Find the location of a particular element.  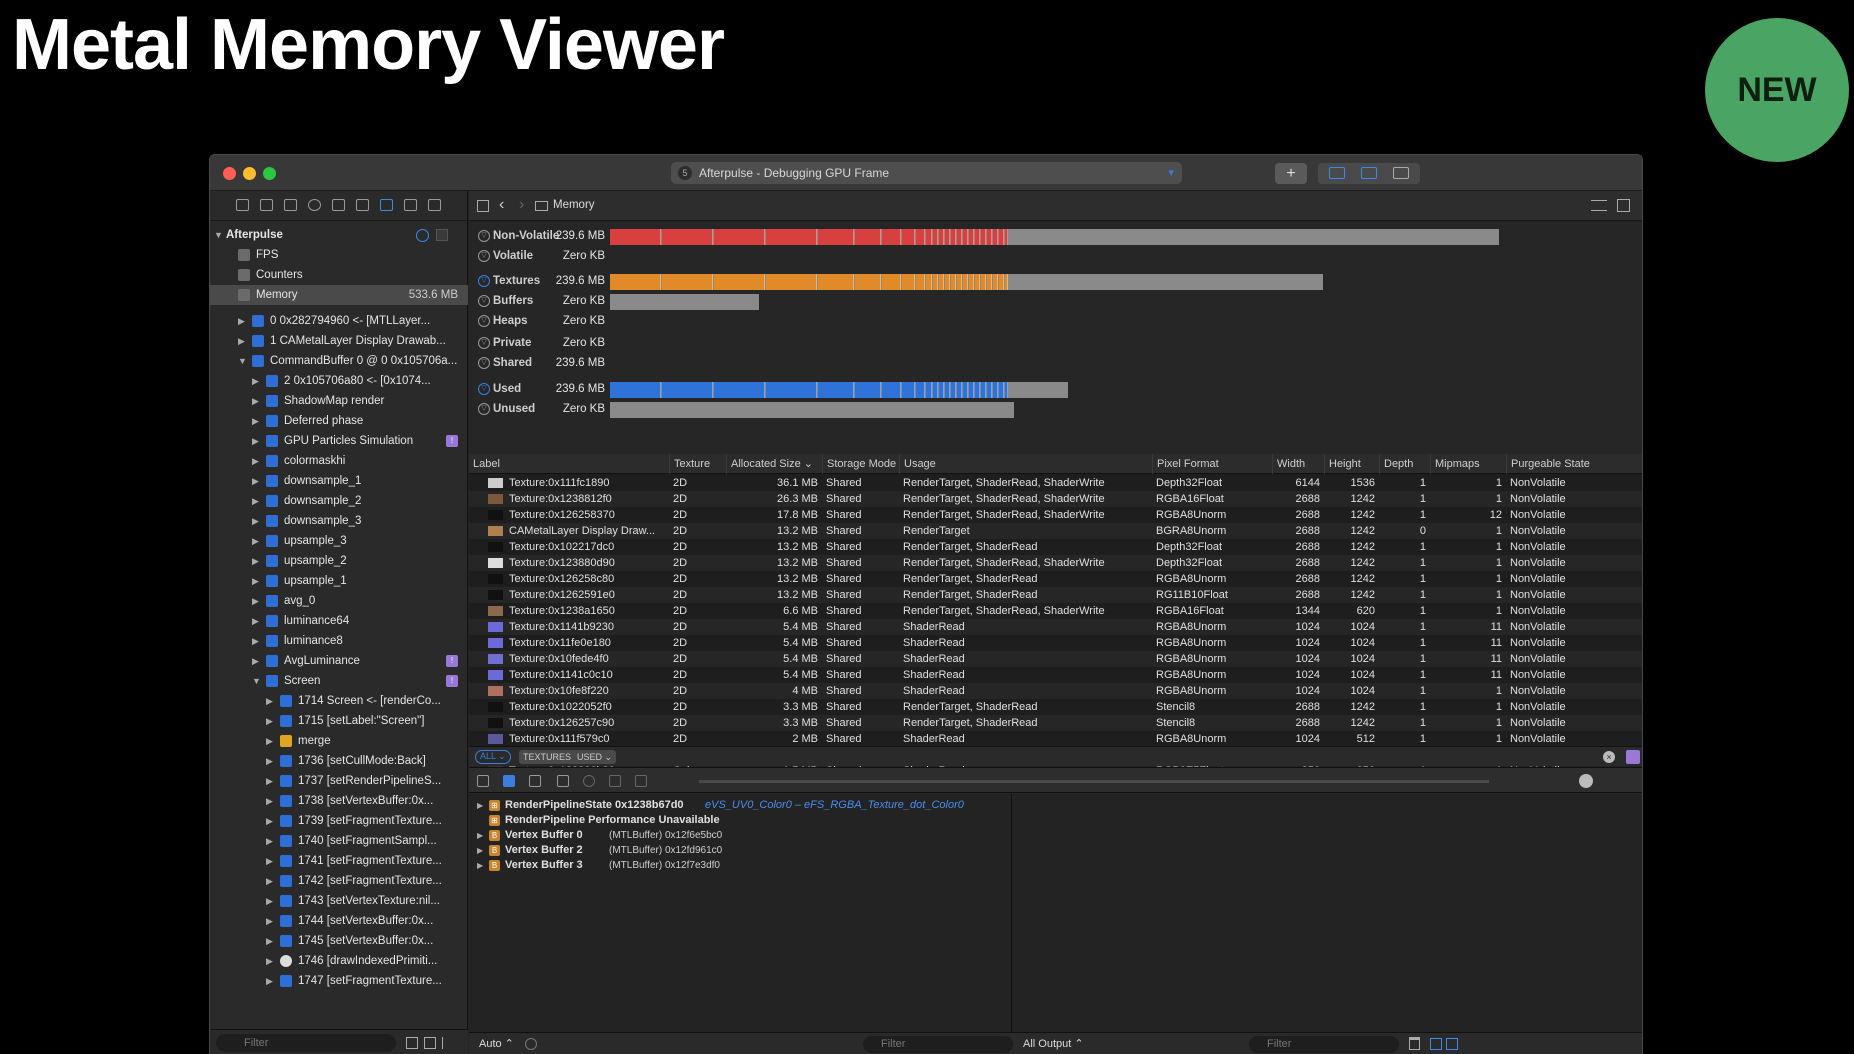

step-back-icon is located at coordinates (615, 781).